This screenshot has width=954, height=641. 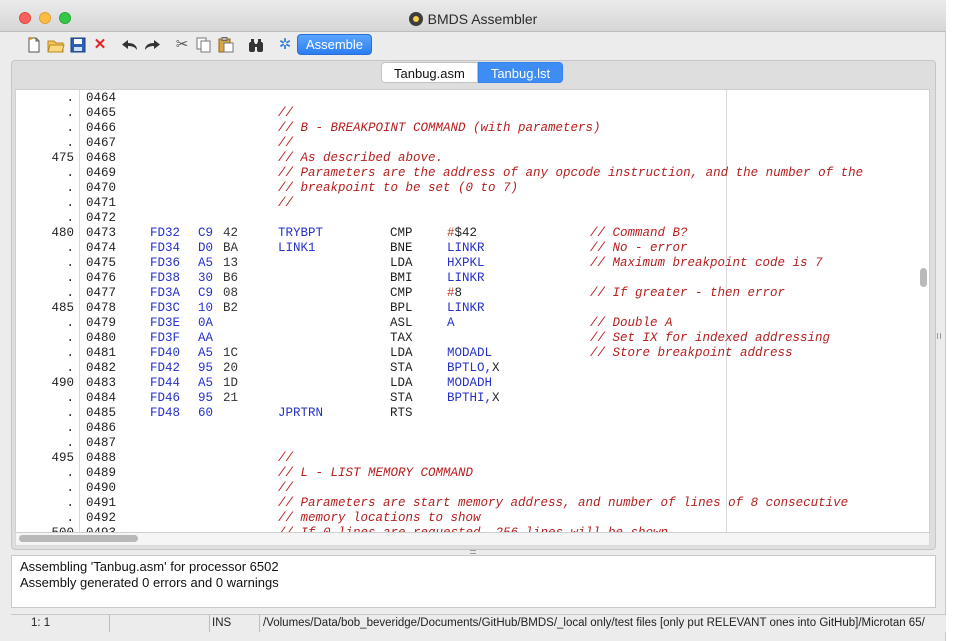 What do you see at coordinates (206, 278) in the screenshot?
I see `opcode-byte: 30` at bounding box center [206, 278].